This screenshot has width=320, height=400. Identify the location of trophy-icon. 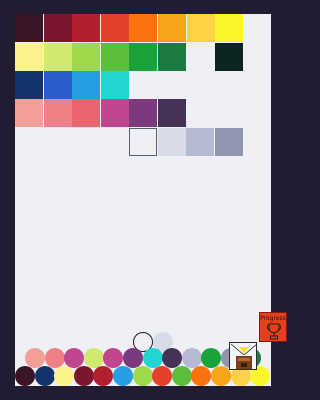
(274, 331).